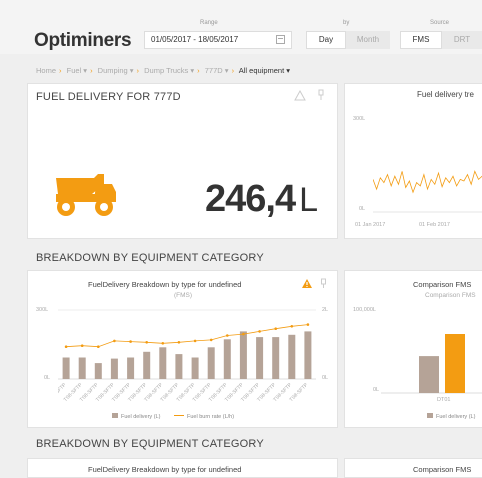  Describe the element at coordinates (280, 39) in the screenshot. I see `calendar-icon` at that location.